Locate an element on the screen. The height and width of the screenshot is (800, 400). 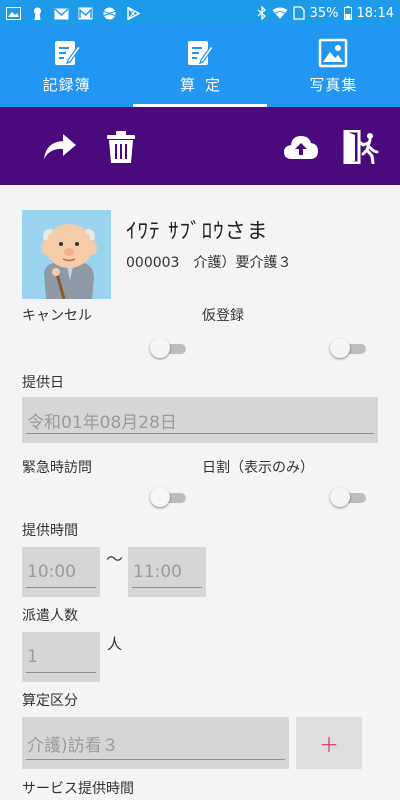
battery-percent: 35% is located at coordinates (324, 13).